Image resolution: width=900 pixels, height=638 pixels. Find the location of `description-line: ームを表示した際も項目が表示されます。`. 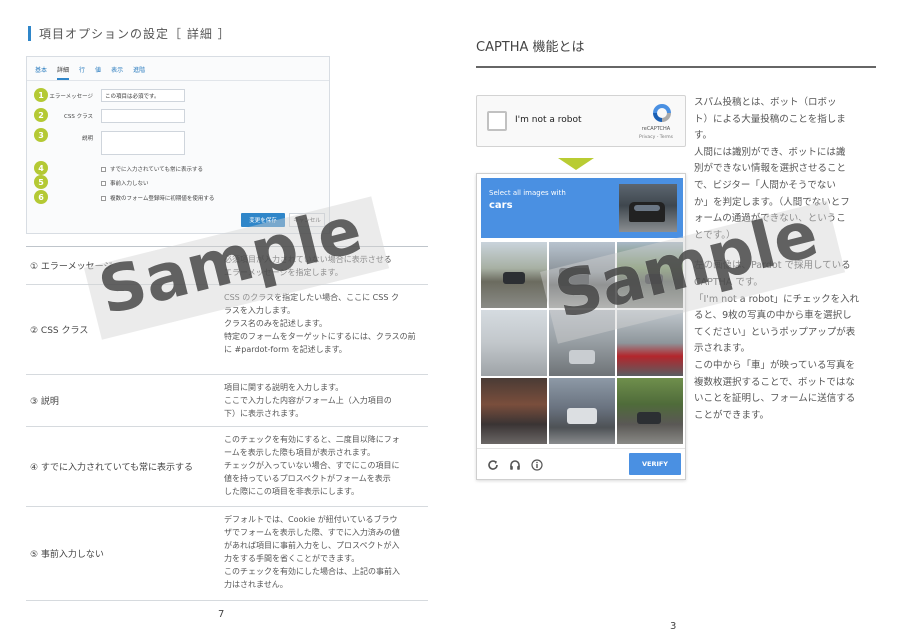

description-line: ームを表示した際も項目が表示されます。 is located at coordinates (299, 452).